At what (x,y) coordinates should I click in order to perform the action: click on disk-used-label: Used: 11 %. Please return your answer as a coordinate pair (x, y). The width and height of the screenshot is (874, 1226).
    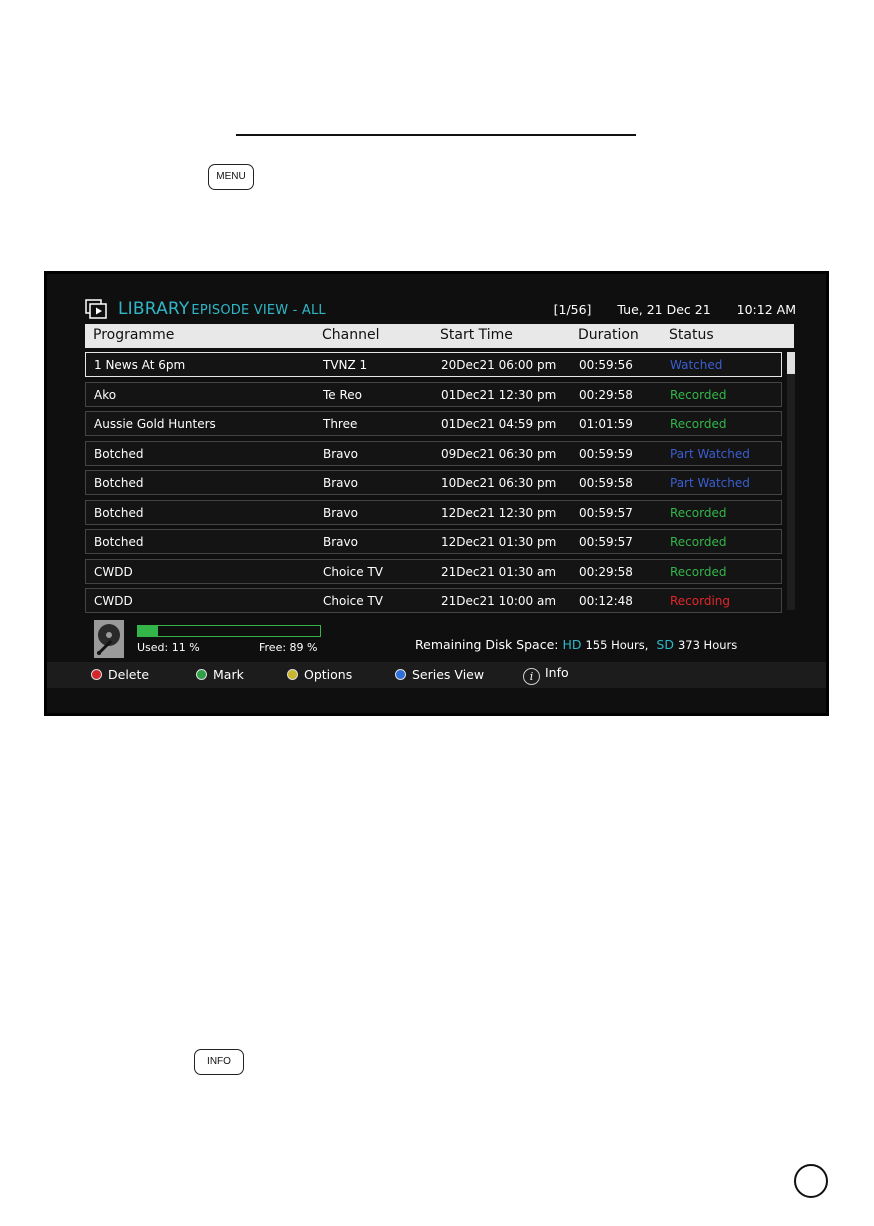
    Looking at the image, I should click on (168, 647).